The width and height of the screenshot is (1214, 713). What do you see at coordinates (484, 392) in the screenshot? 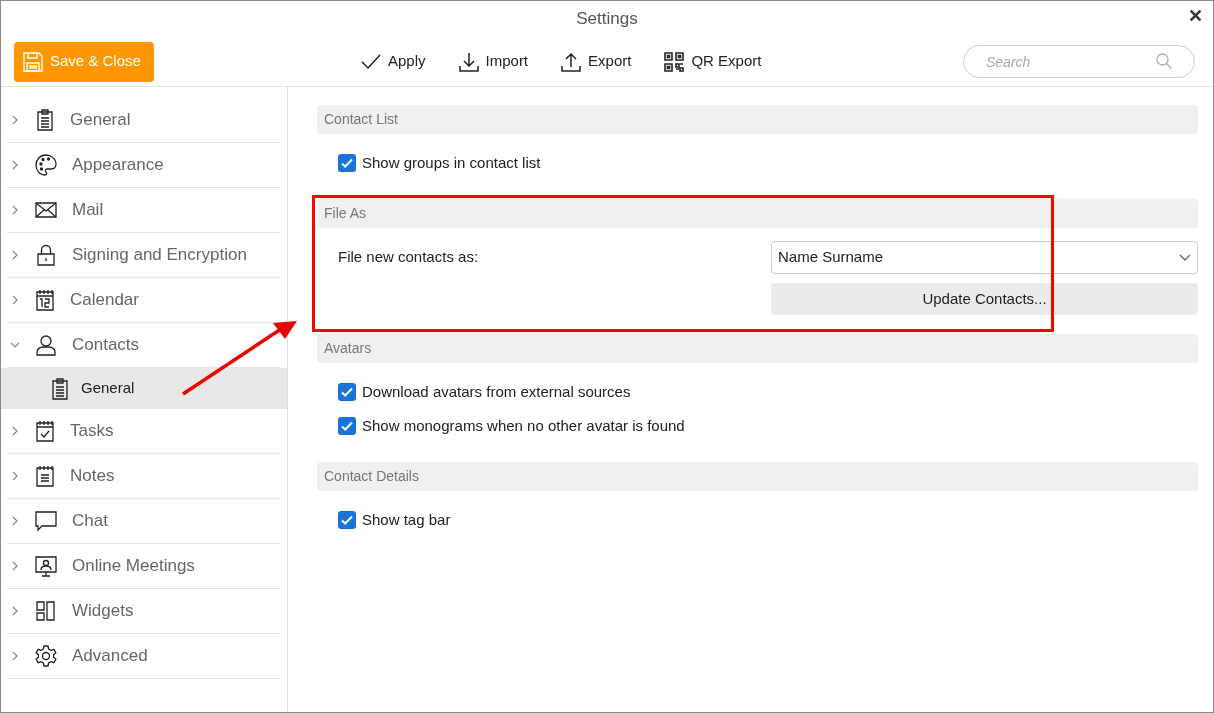
I see `checkbox-option: Download avatars from external sources` at bounding box center [484, 392].